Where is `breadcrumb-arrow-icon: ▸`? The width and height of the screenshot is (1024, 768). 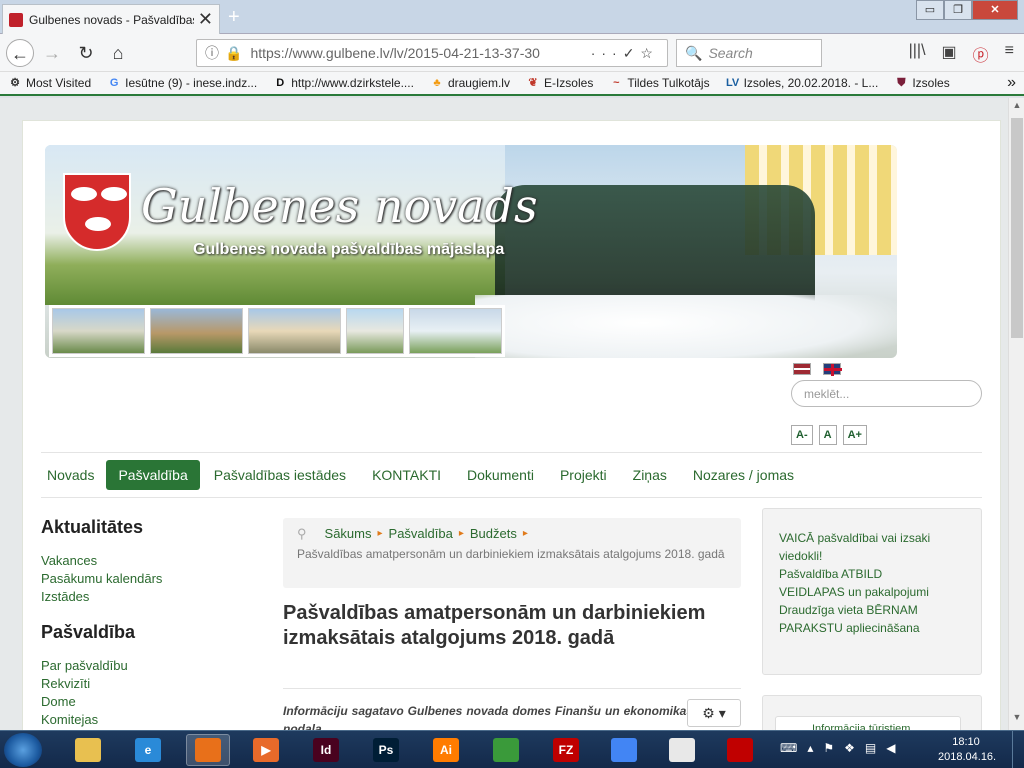
breadcrumb-arrow-icon: ▸ is located at coordinates (380, 533).